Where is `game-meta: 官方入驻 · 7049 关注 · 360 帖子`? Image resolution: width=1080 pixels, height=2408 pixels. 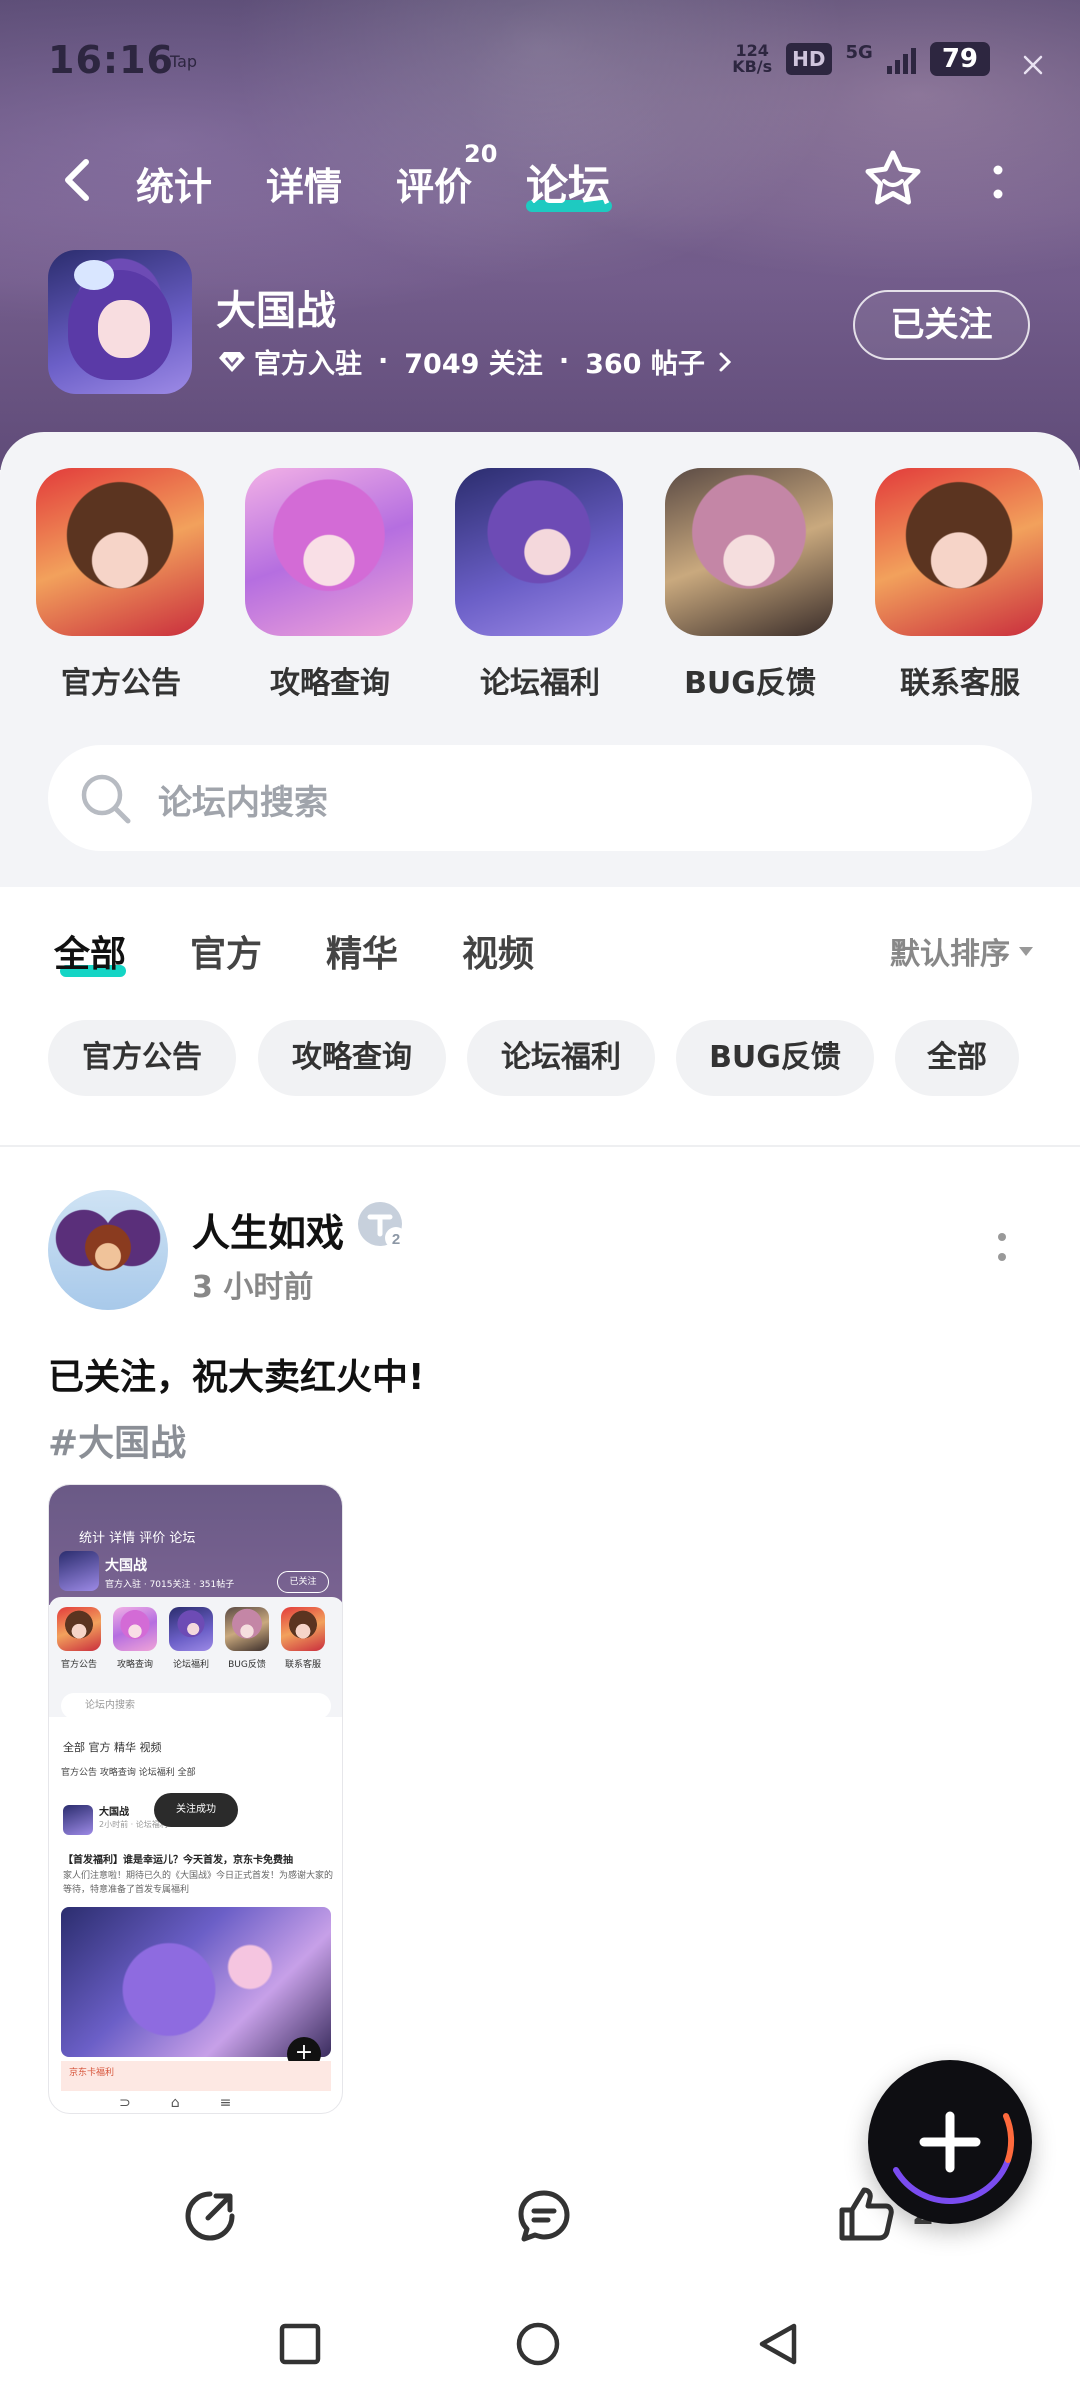 game-meta: 官方入驻 · 7049 关注 · 360 帖子 is located at coordinates (475, 361).